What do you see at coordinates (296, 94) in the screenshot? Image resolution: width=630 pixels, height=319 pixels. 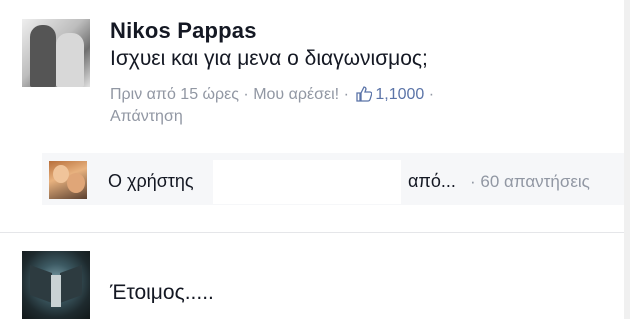 I see `like-link: Μου αρέσει!` at bounding box center [296, 94].